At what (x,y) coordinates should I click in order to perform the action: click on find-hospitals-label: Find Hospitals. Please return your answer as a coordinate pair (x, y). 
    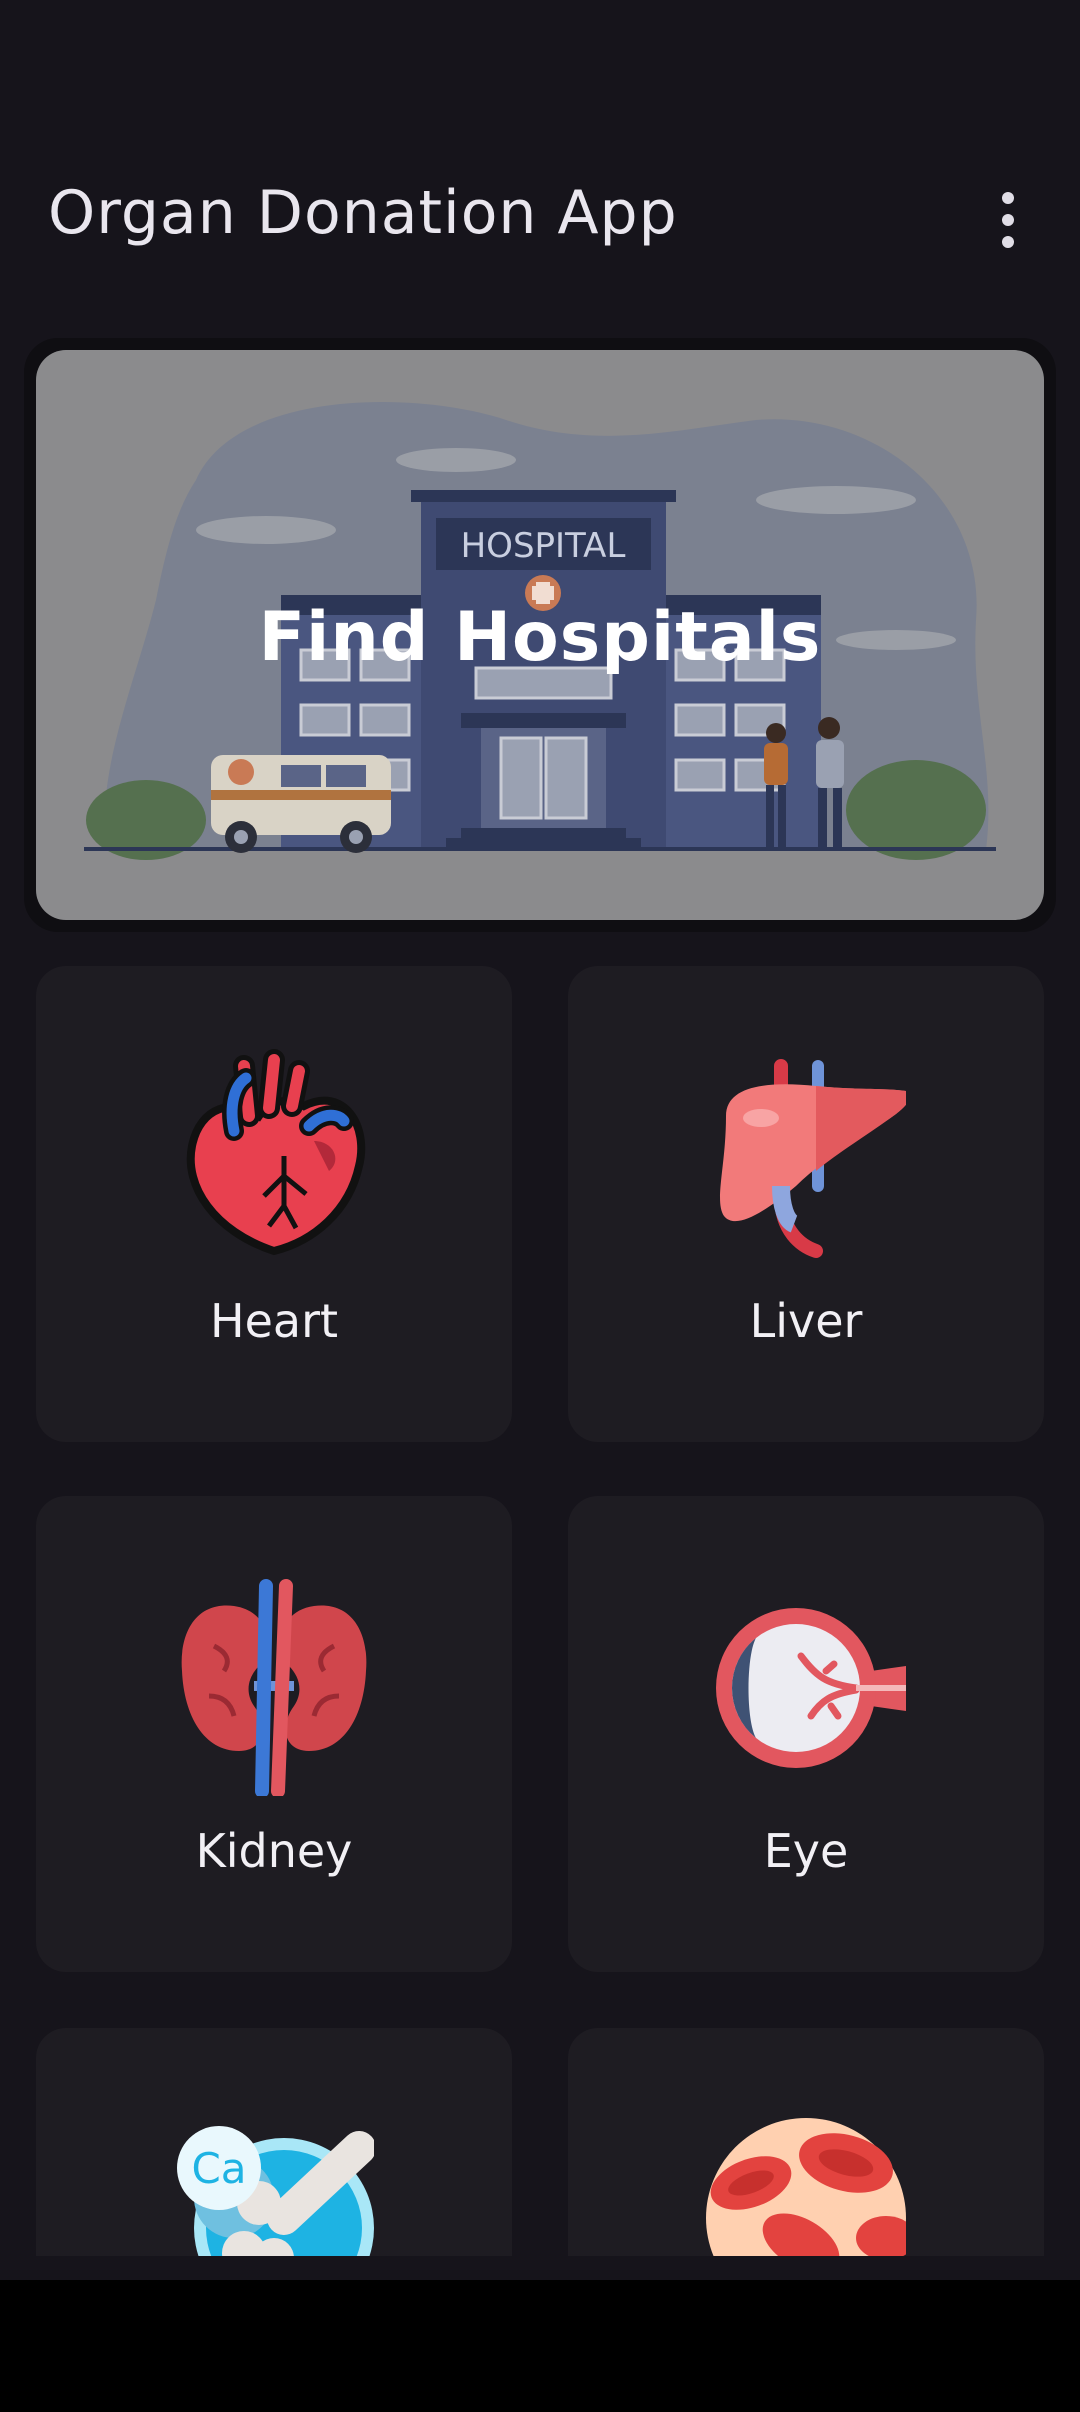
    Looking at the image, I should click on (540, 637).